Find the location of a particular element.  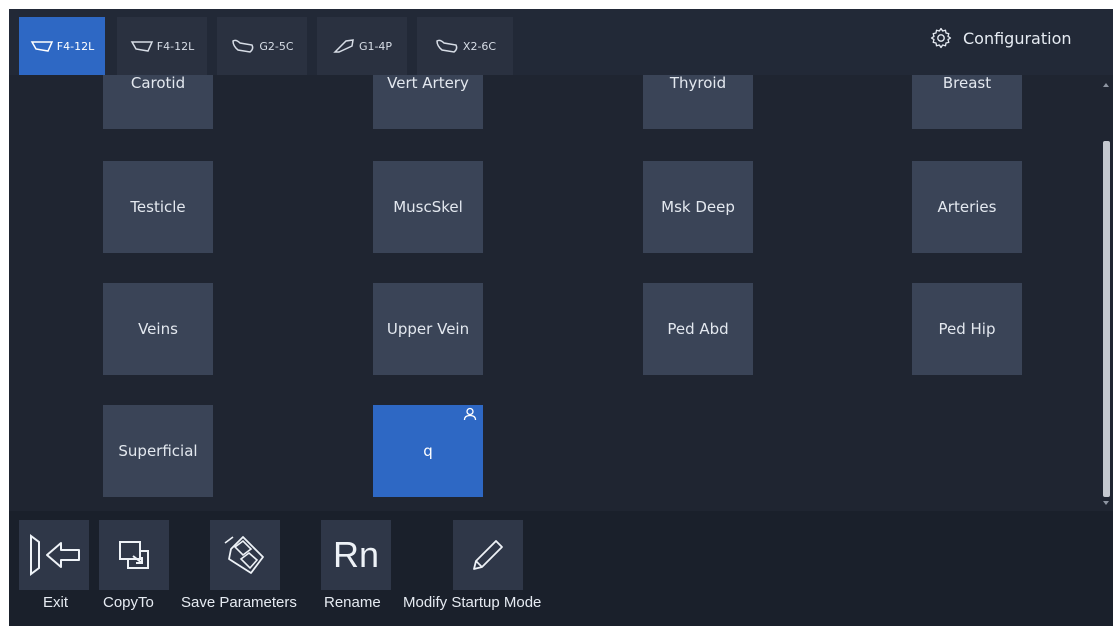

exam-label: Msk Deep is located at coordinates (698, 207).